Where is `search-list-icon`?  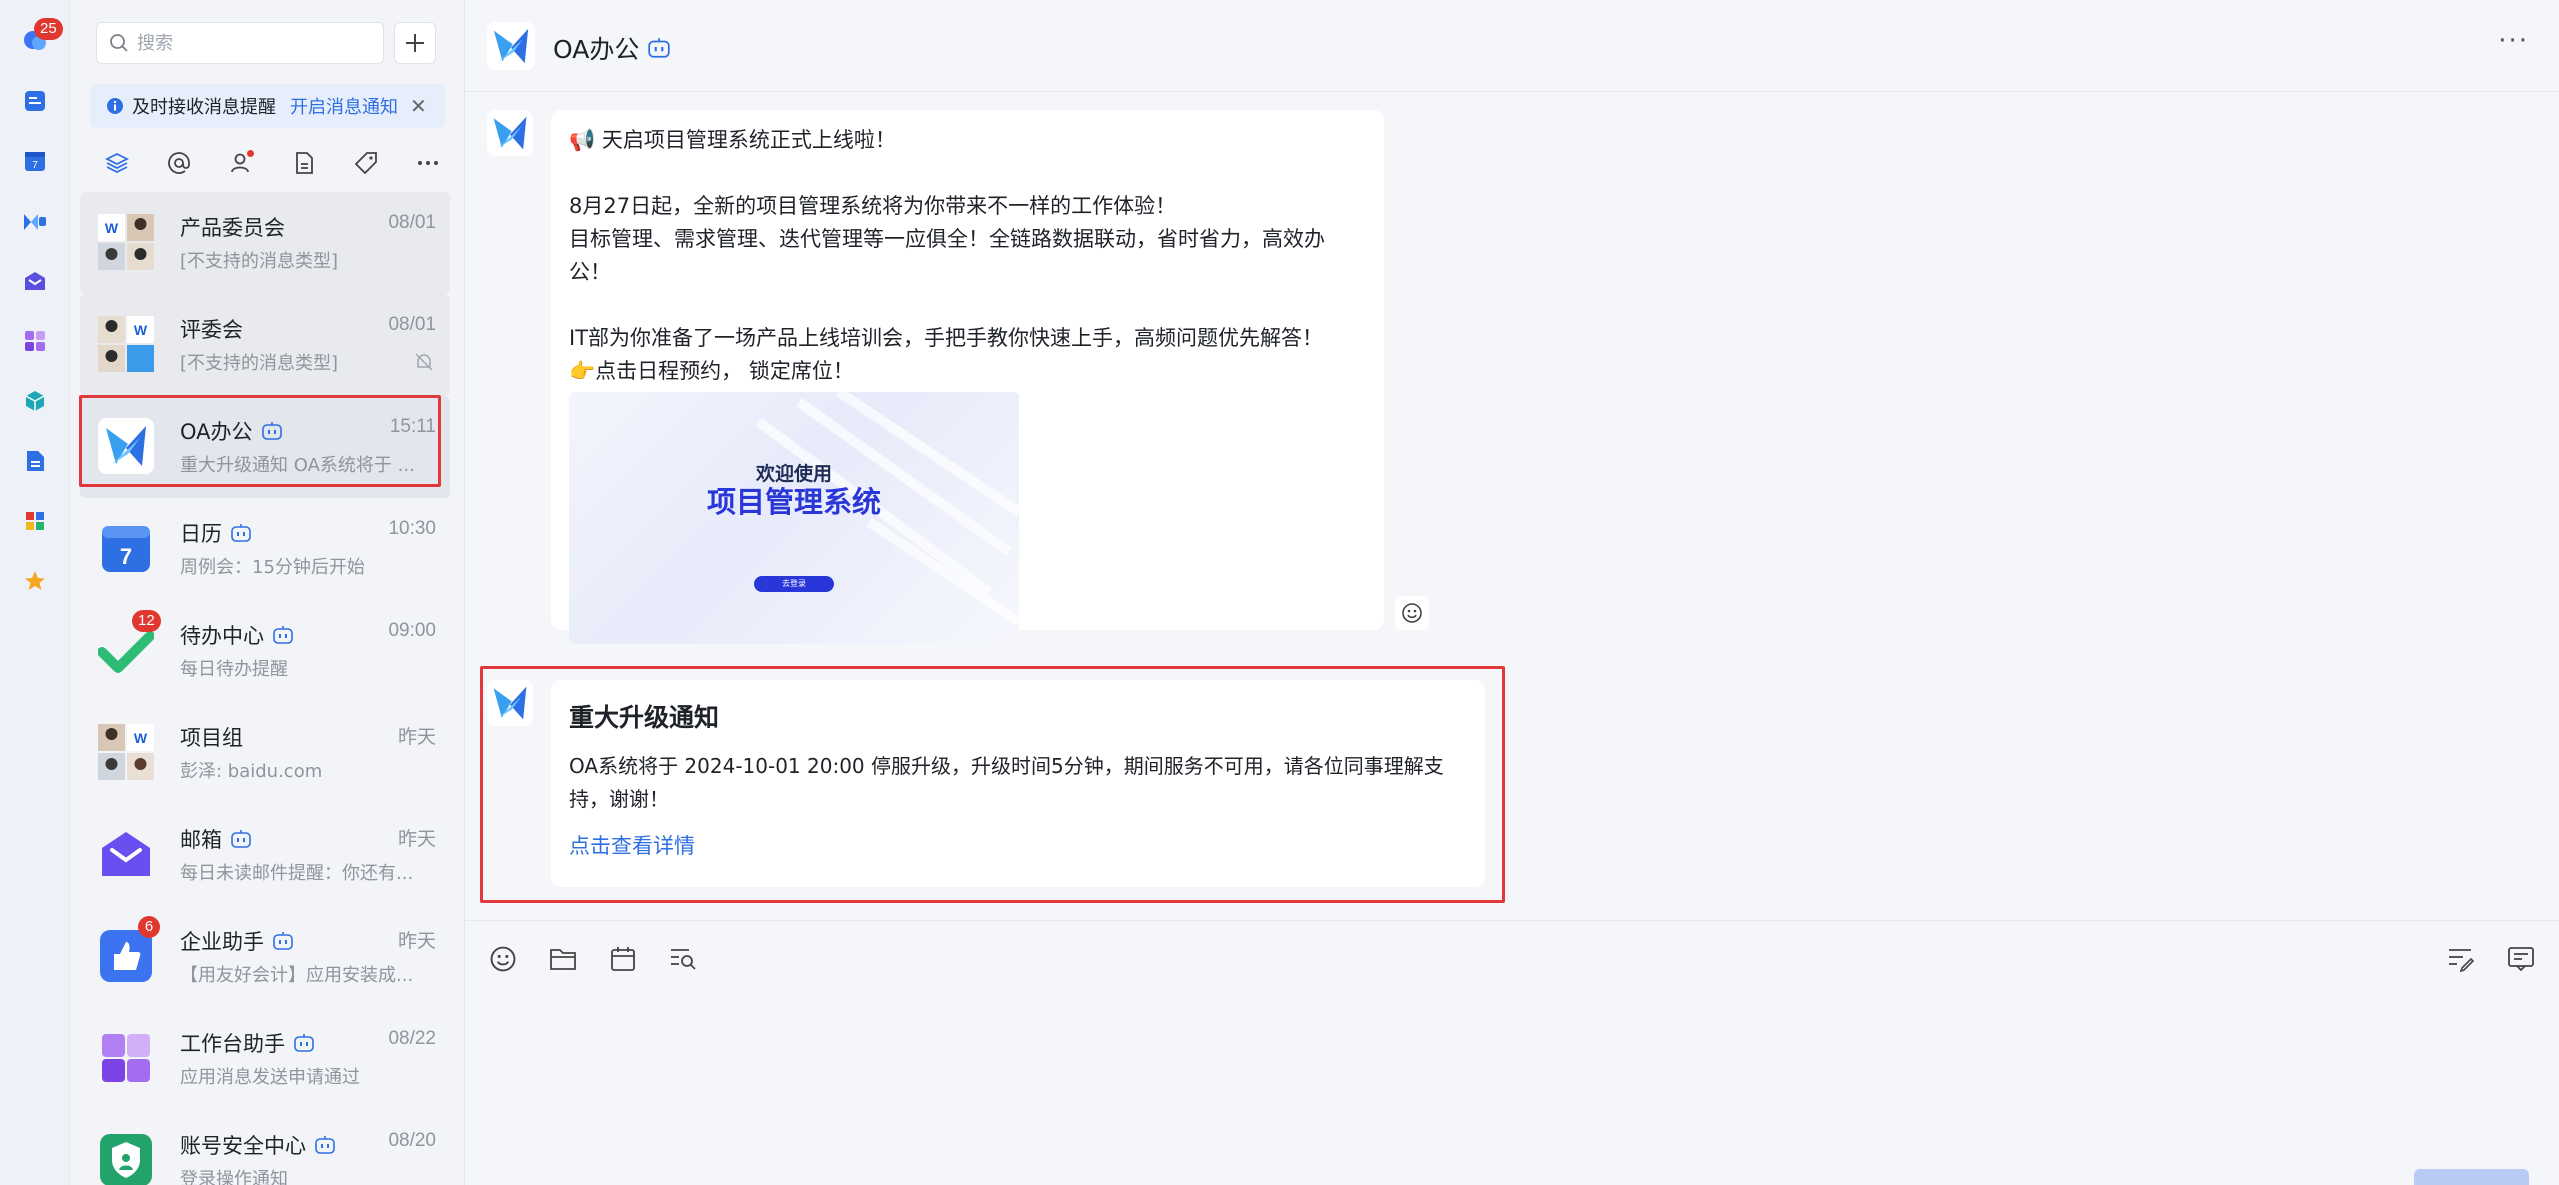 search-list-icon is located at coordinates (683, 959).